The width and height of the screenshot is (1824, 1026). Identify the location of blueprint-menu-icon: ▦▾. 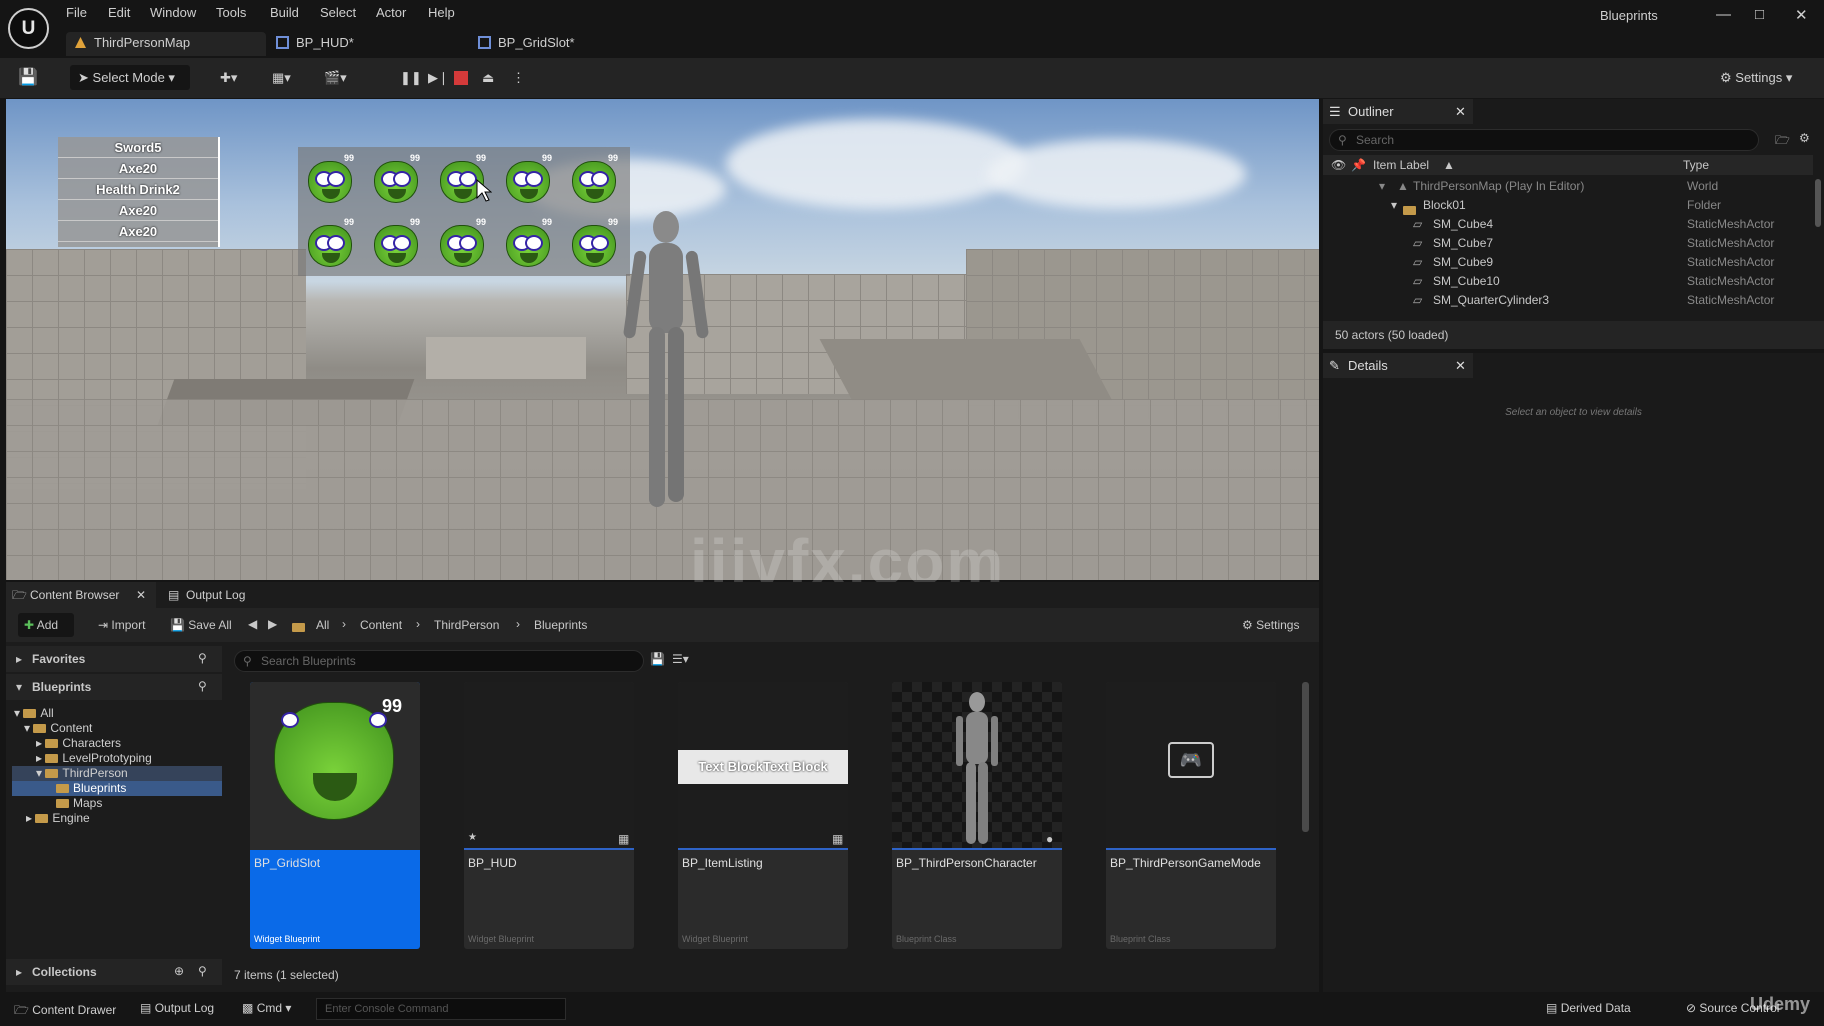
(281, 77).